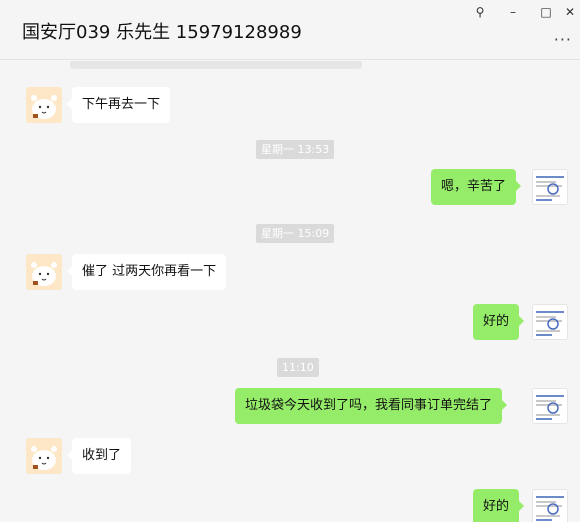 The height and width of the screenshot is (522, 580). Describe the element at coordinates (146, 272) in the screenshot. I see `message-bubble: 催了 过两天你再看一下` at that location.